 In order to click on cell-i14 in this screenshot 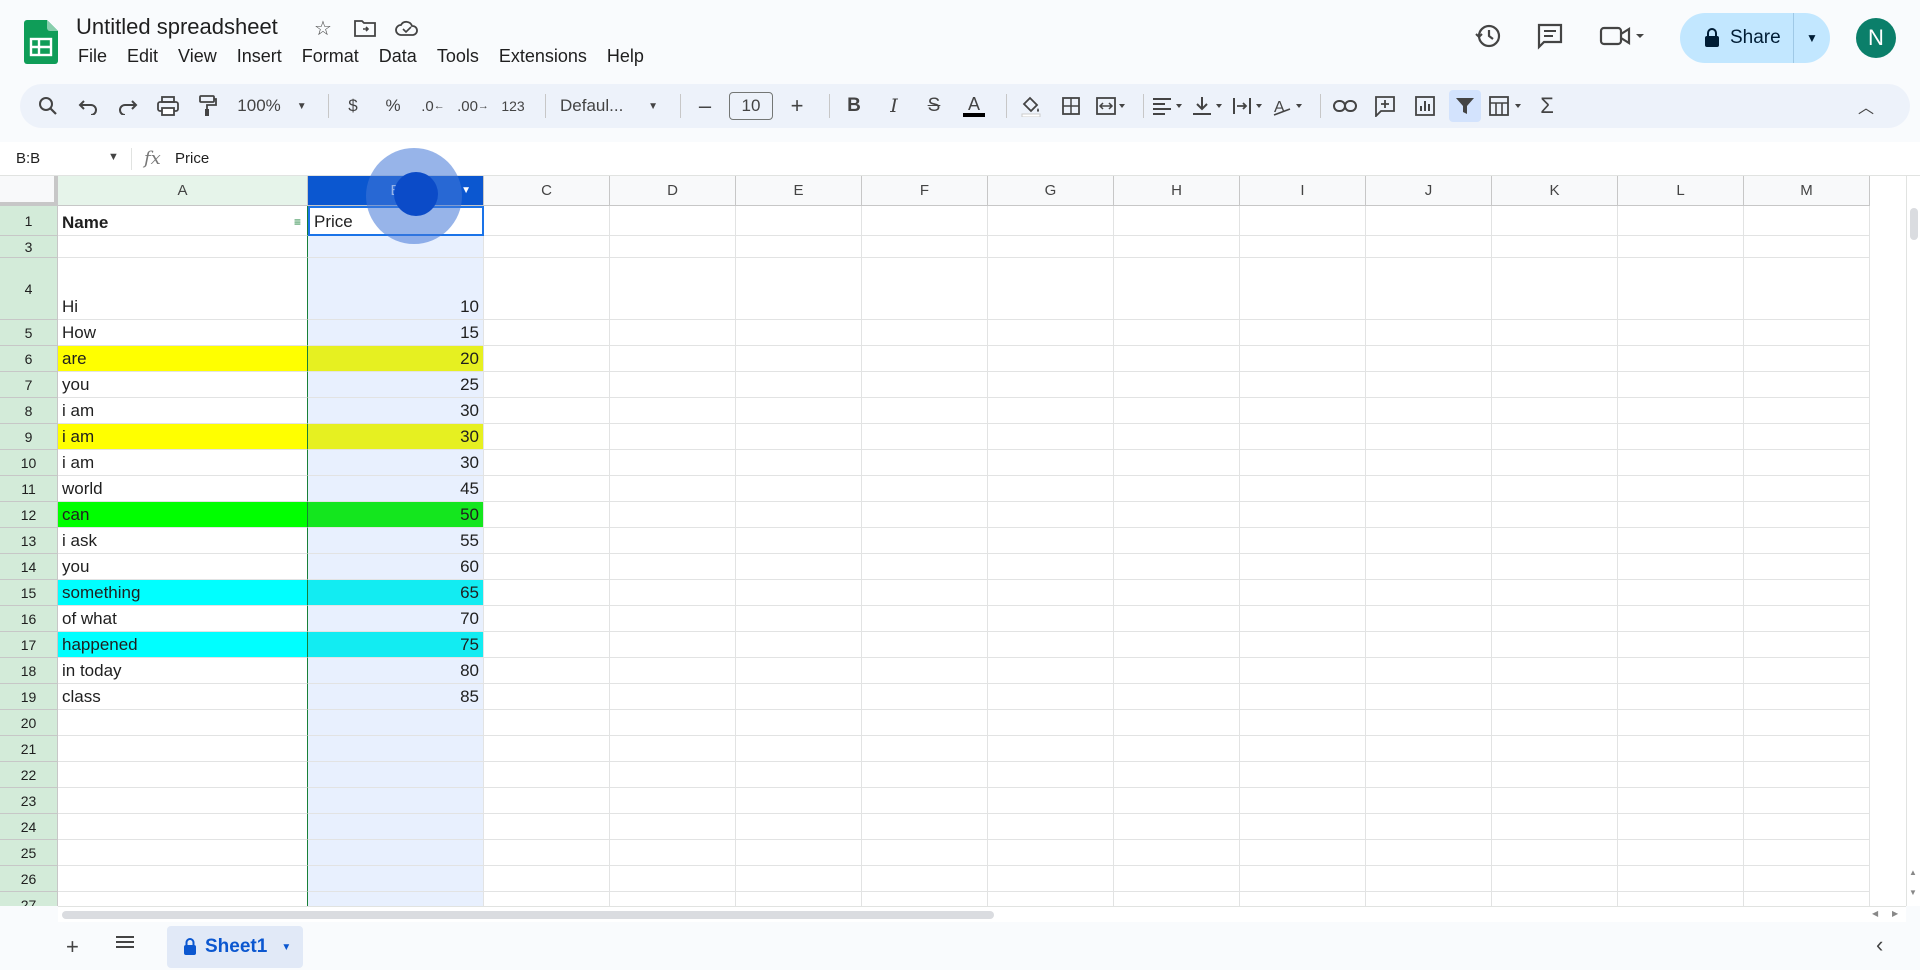, I will do `click(1303, 567)`.